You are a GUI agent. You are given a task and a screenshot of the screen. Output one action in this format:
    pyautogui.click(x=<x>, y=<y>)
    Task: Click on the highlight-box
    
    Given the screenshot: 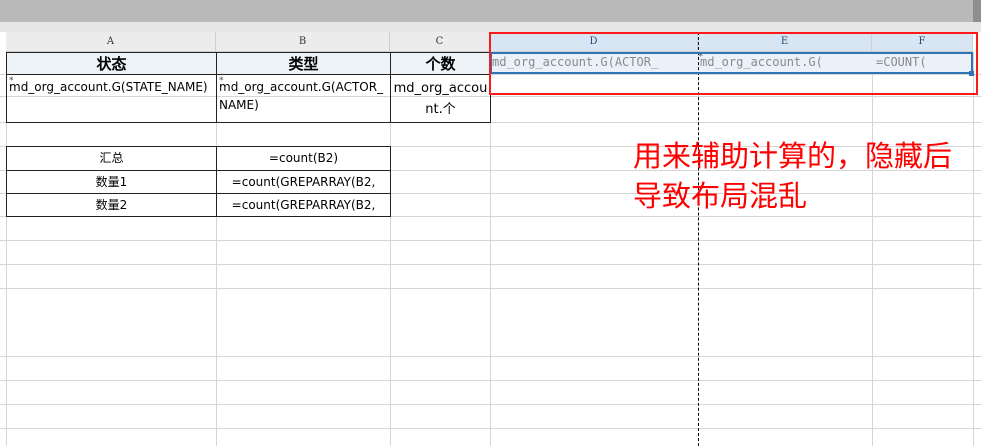 What is the action you would take?
    pyautogui.click(x=733, y=63)
    